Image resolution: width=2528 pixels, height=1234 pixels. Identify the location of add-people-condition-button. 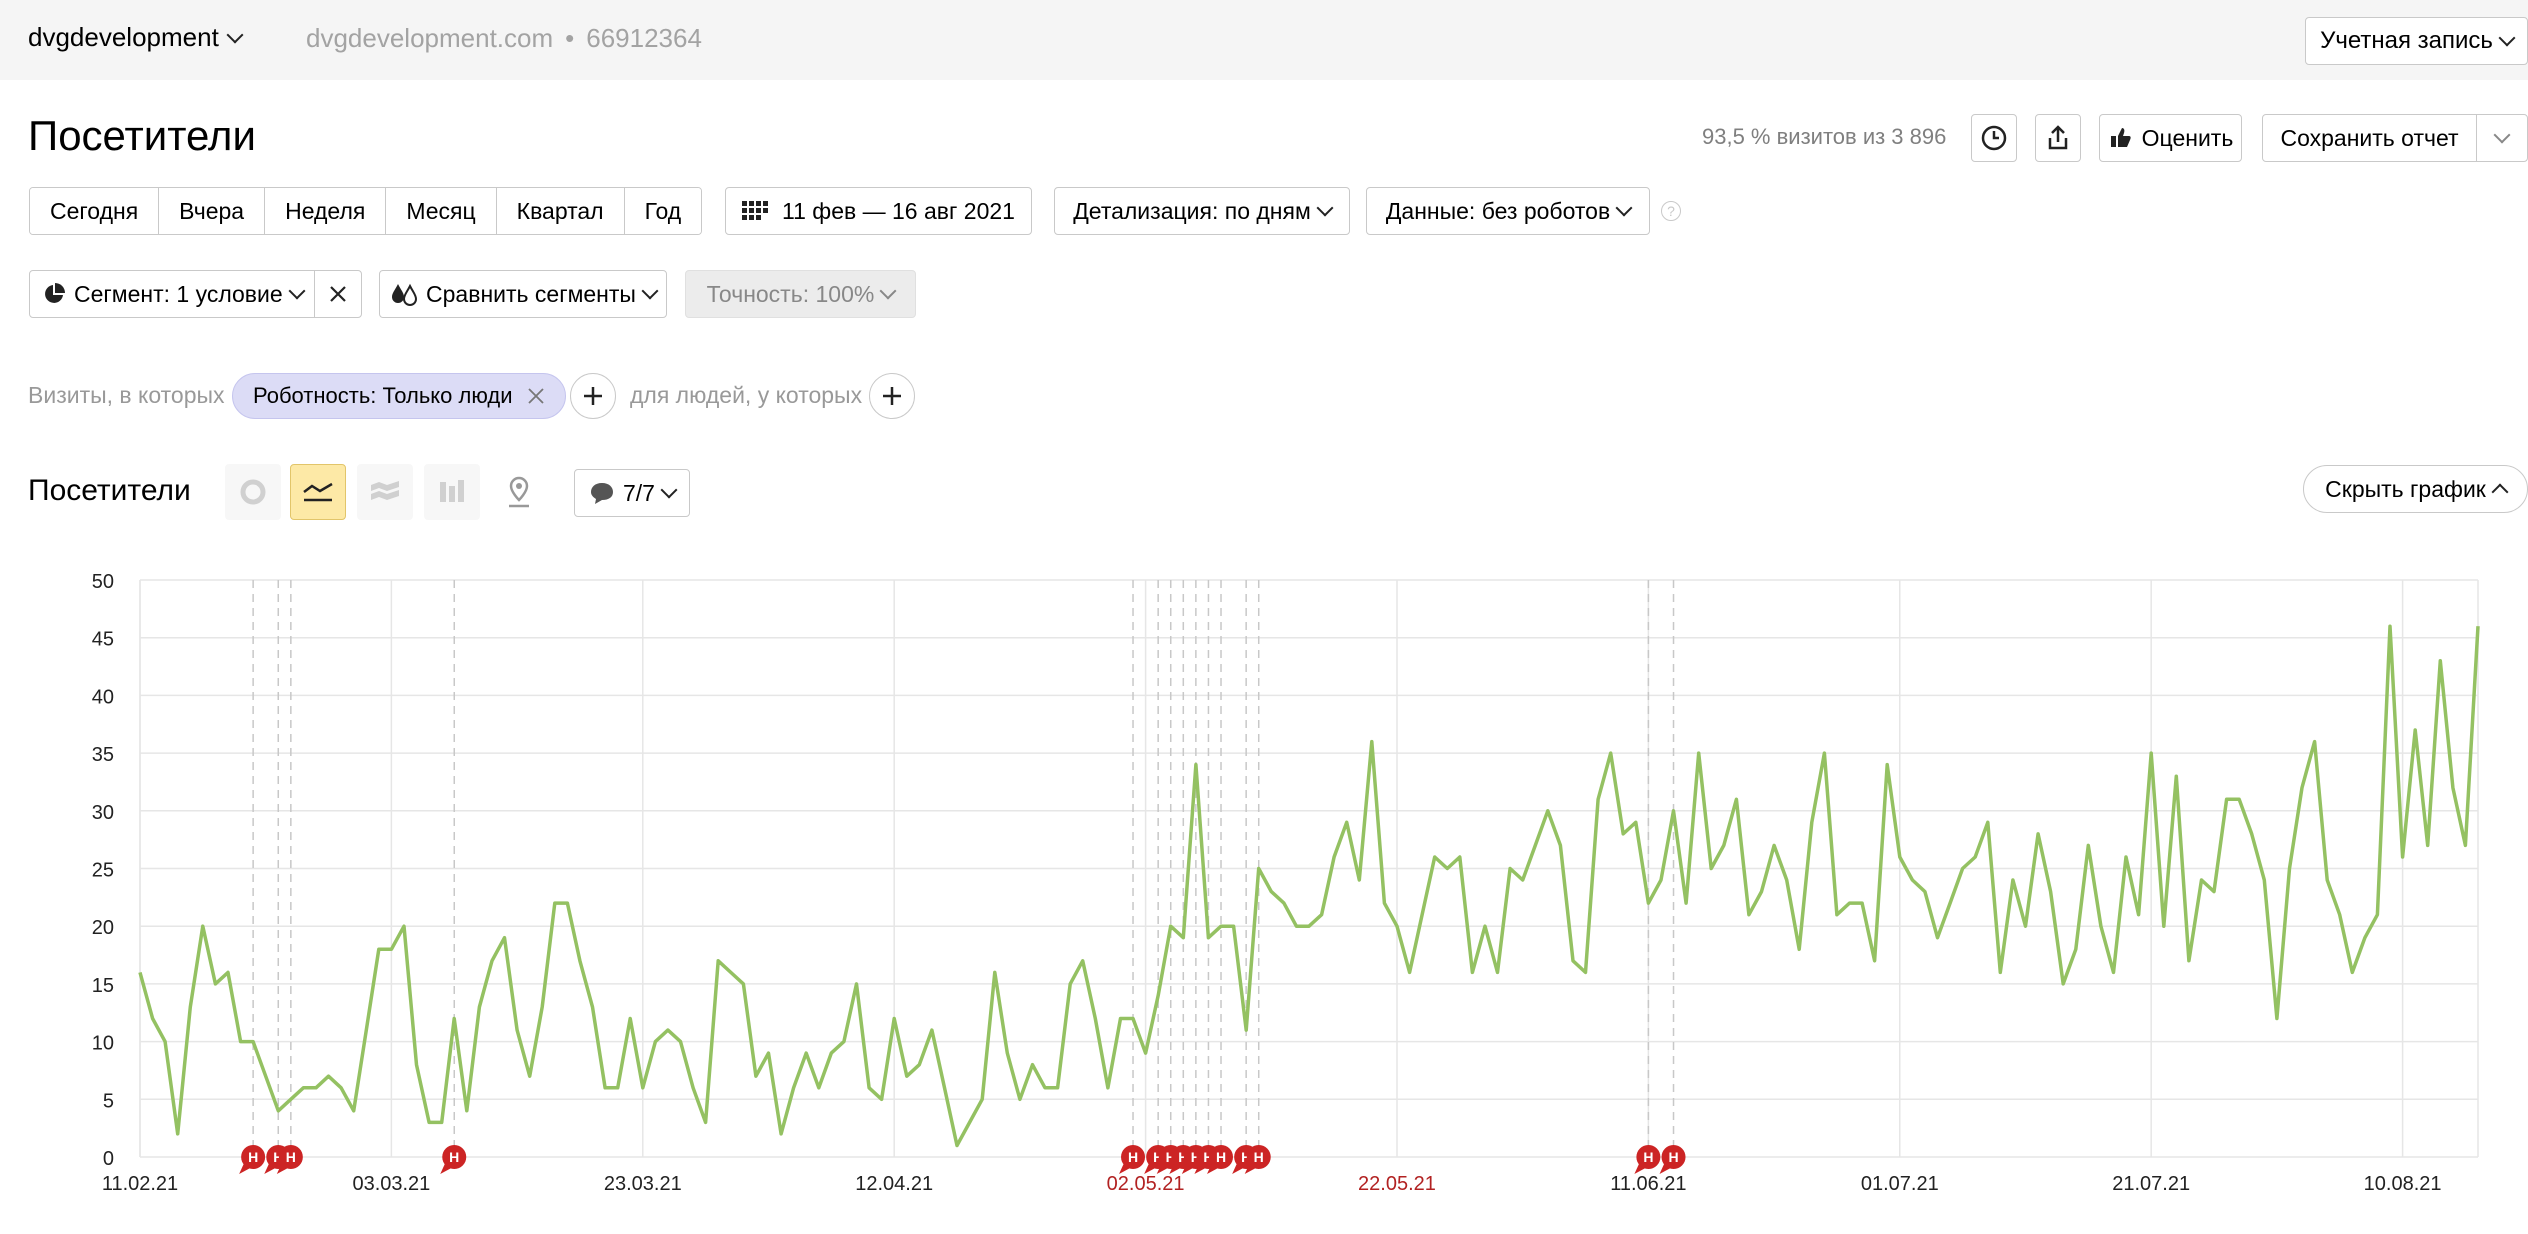
(892, 396).